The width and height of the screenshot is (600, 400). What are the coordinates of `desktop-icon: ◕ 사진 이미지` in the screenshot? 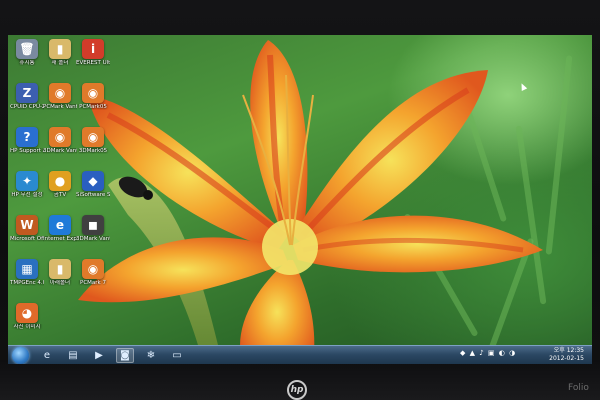 It's located at (27, 316).